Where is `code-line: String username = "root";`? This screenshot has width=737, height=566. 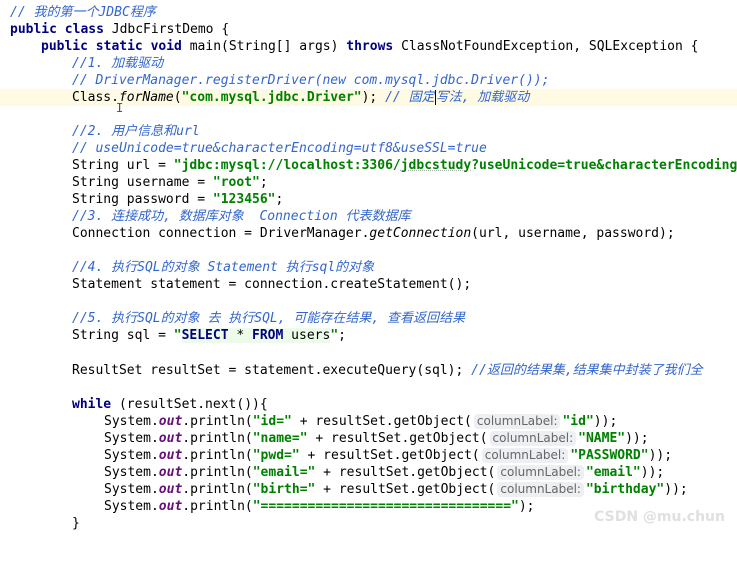 code-line: String username = "root"; is located at coordinates (170, 182).